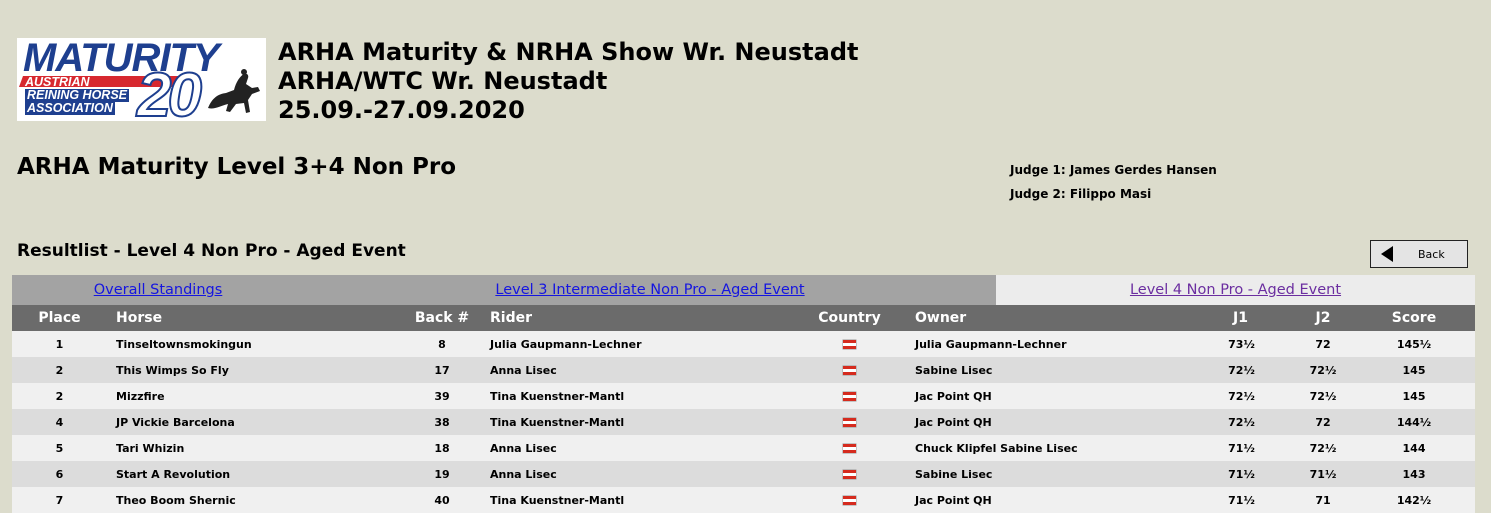 Image resolution: width=1491 pixels, height=513 pixels. What do you see at coordinates (442, 396) in the screenshot?
I see `cell-back: 39` at bounding box center [442, 396].